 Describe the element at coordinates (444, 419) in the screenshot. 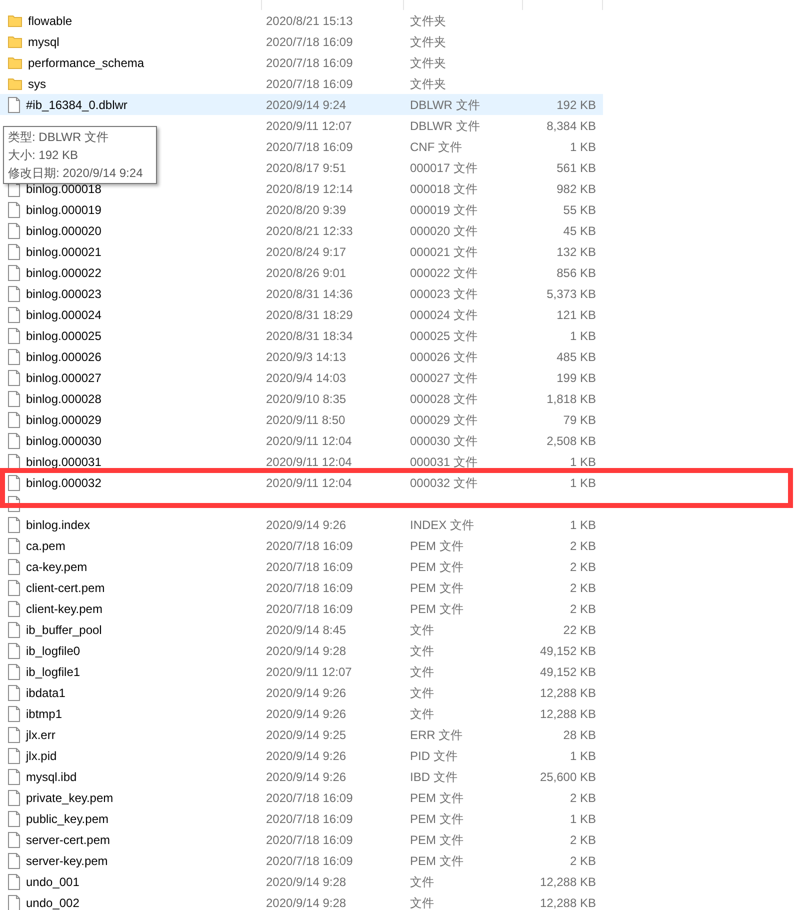

I see `file-type: 000029 文件` at that location.